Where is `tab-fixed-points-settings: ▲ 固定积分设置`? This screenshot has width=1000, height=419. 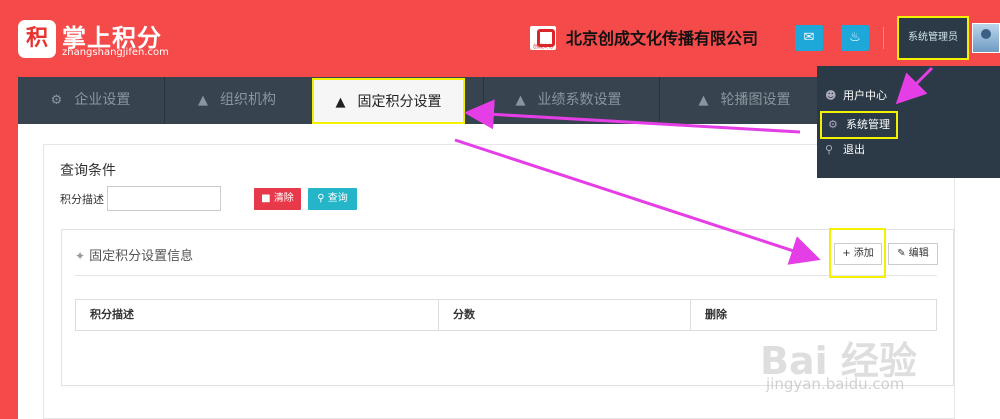
tab-fixed-points-settings: ▲ 固定积分设置 is located at coordinates (388, 101).